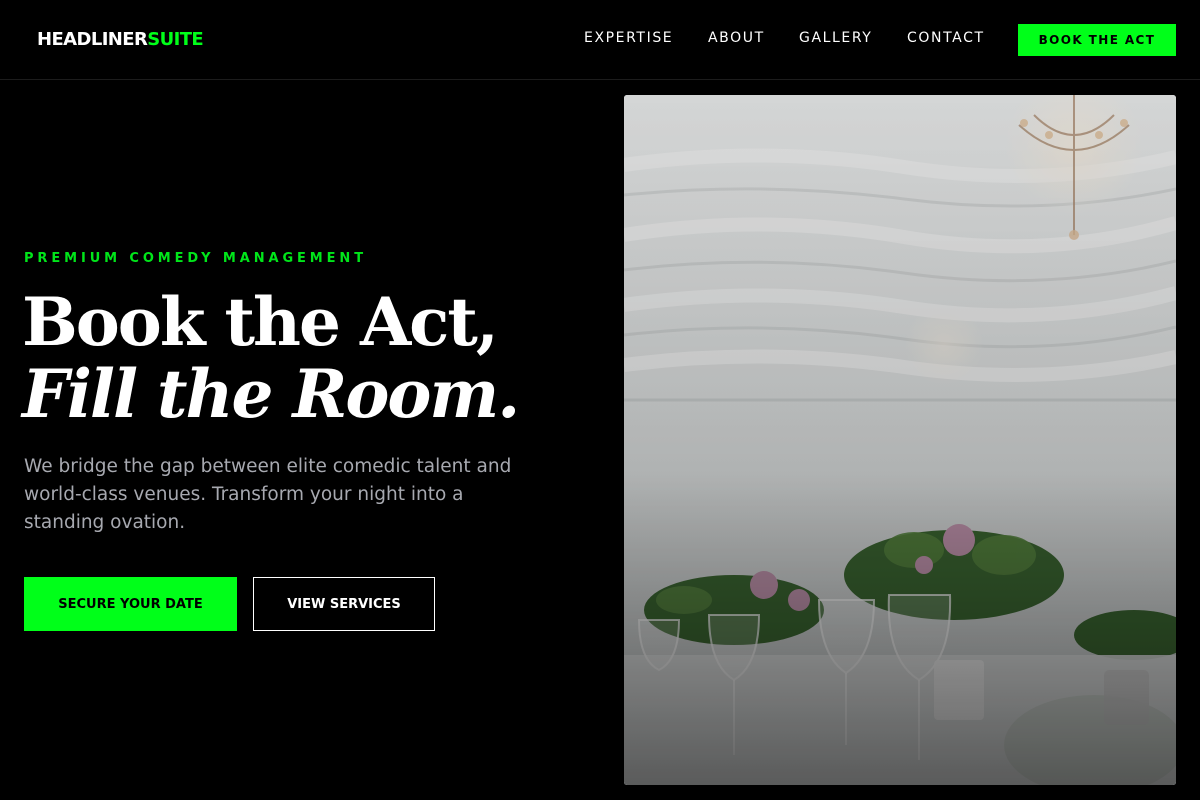 This screenshot has height=800, width=1200. Describe the element at coordinates (130, 604) in the screenshot. I see `secure-your-date-button: SECURE YOUR DATE` at that location.